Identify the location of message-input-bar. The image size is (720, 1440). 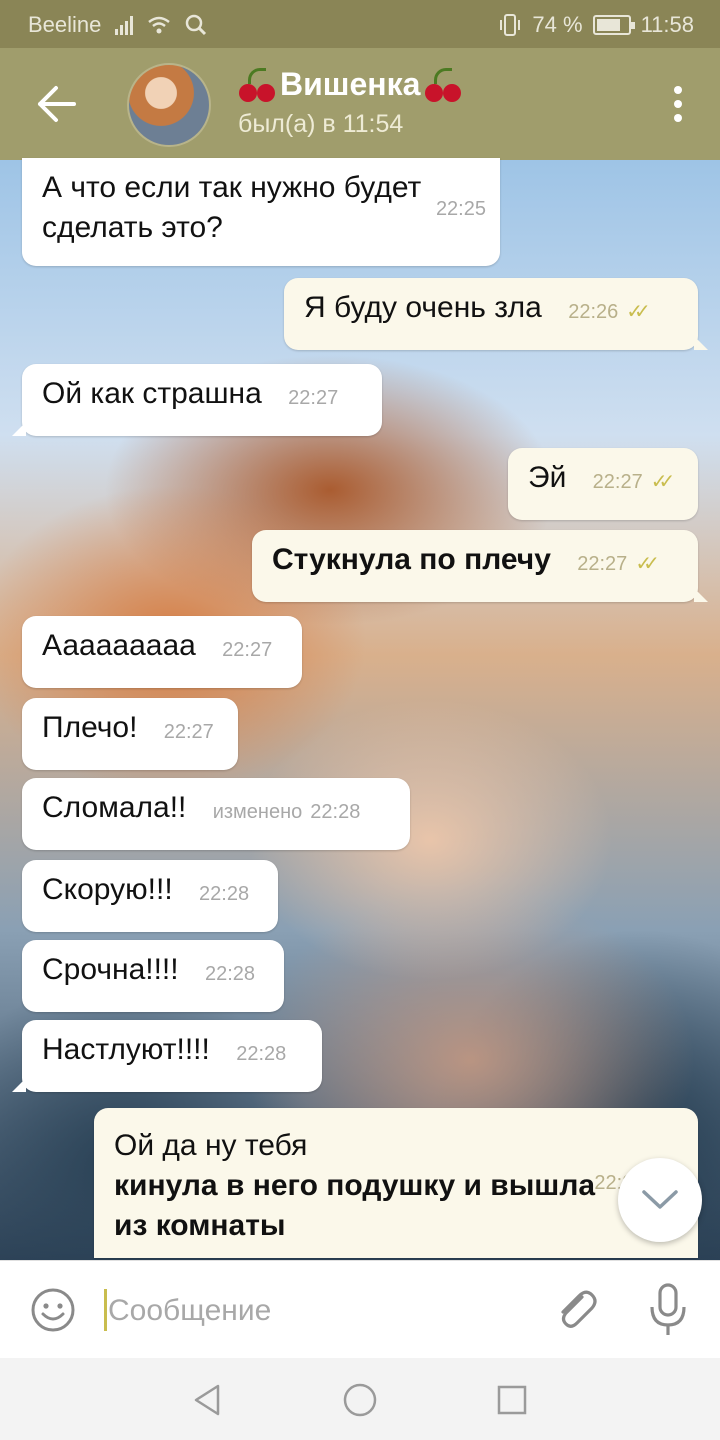
(360, 1309).